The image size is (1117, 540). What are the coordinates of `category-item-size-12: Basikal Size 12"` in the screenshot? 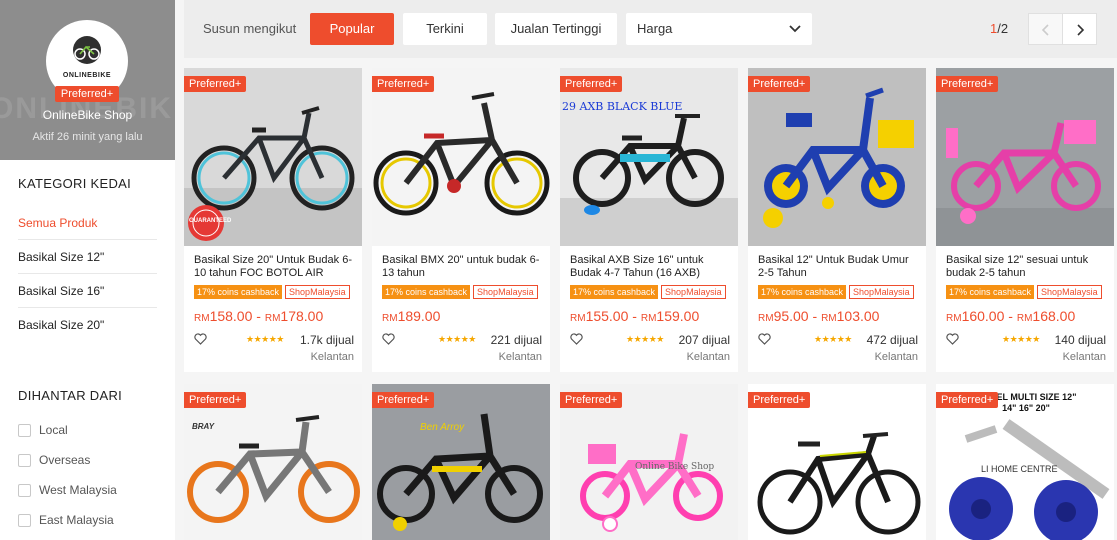 It's located at (87, 257).